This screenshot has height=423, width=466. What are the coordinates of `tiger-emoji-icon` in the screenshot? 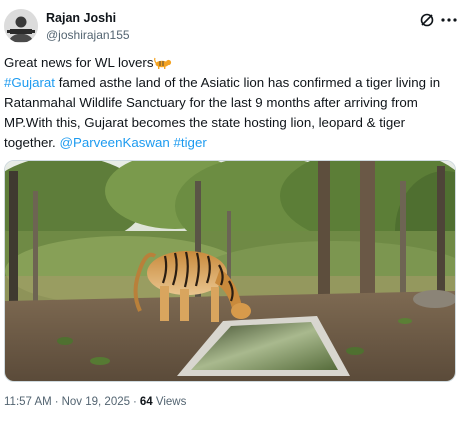 It's located at (162, 63).